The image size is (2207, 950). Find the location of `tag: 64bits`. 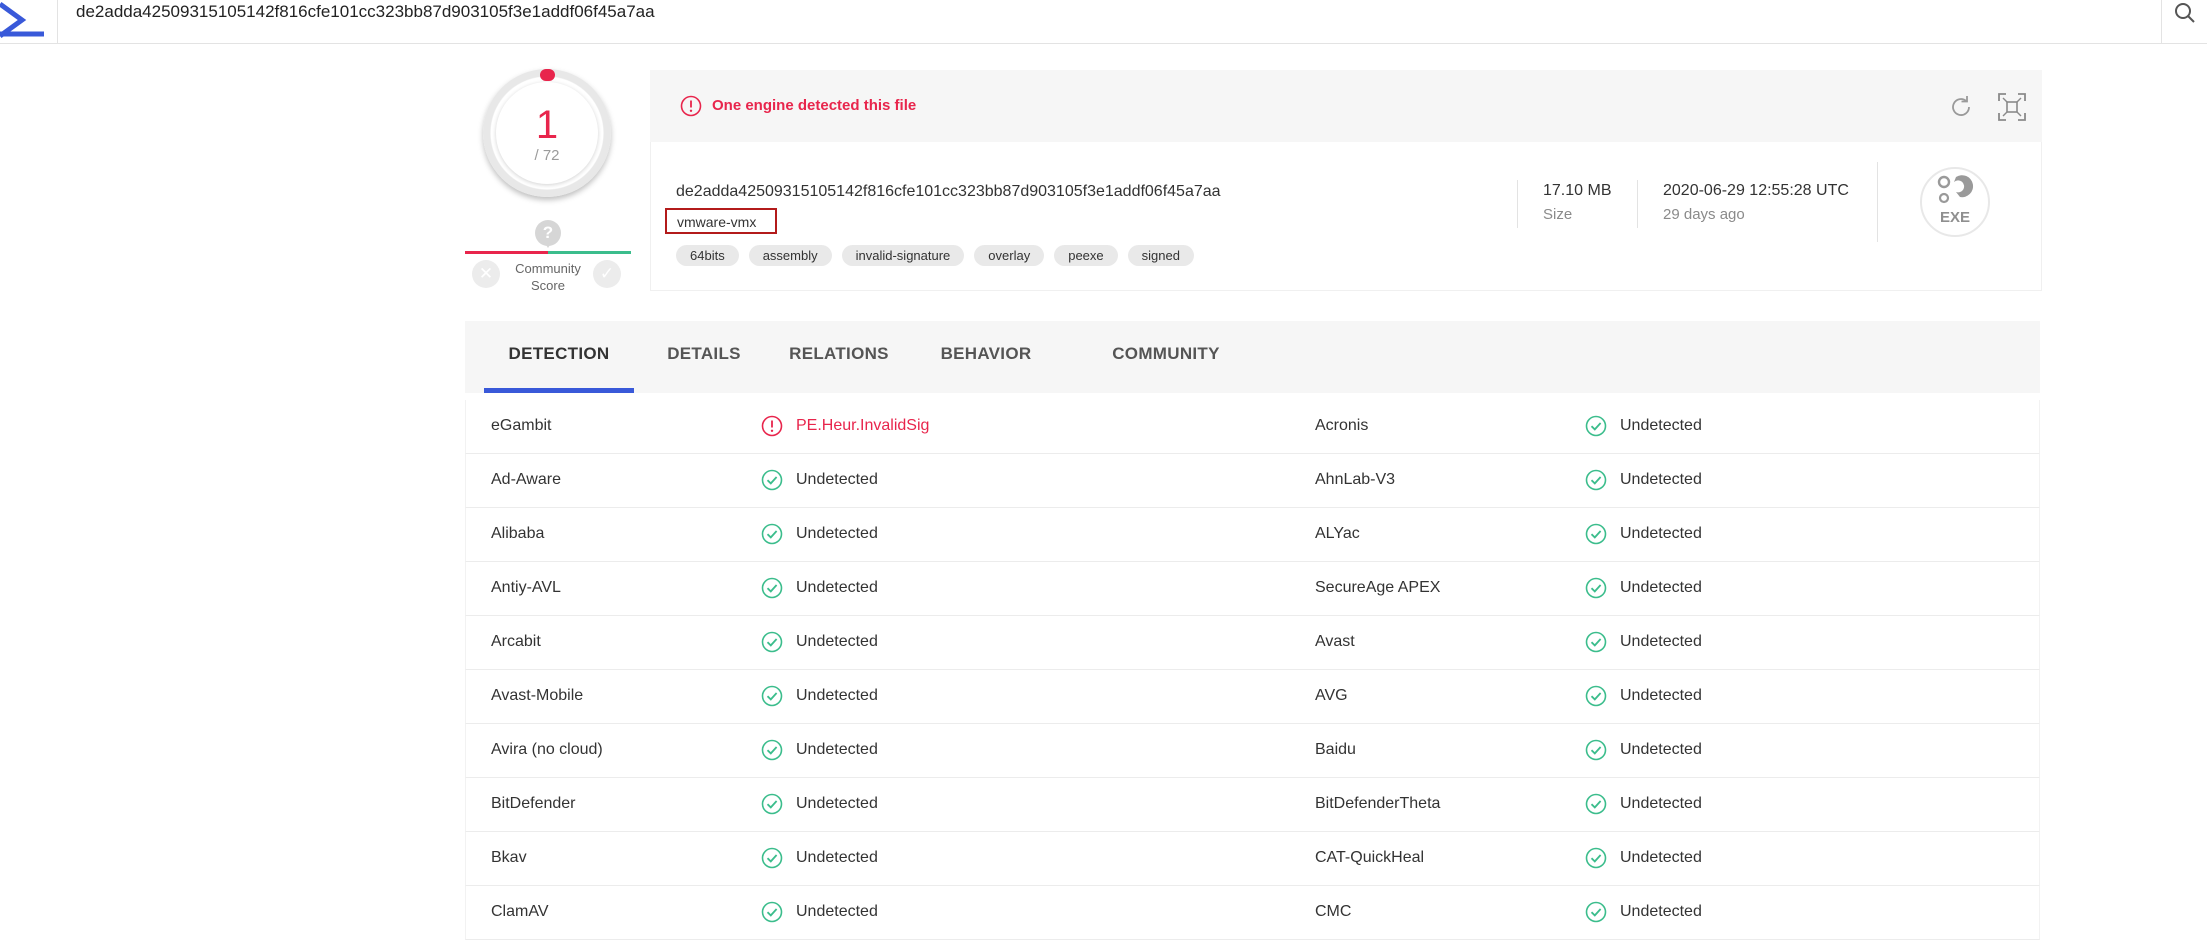

tag: 64bits is located at coordinates (707, 255).